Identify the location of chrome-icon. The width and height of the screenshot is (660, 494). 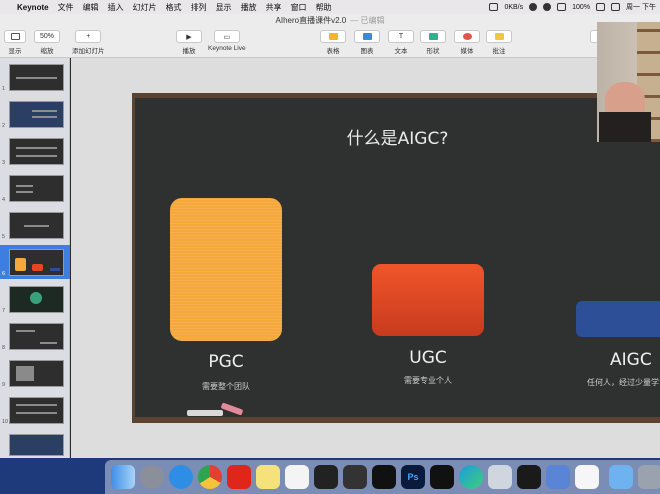
(210, 477).